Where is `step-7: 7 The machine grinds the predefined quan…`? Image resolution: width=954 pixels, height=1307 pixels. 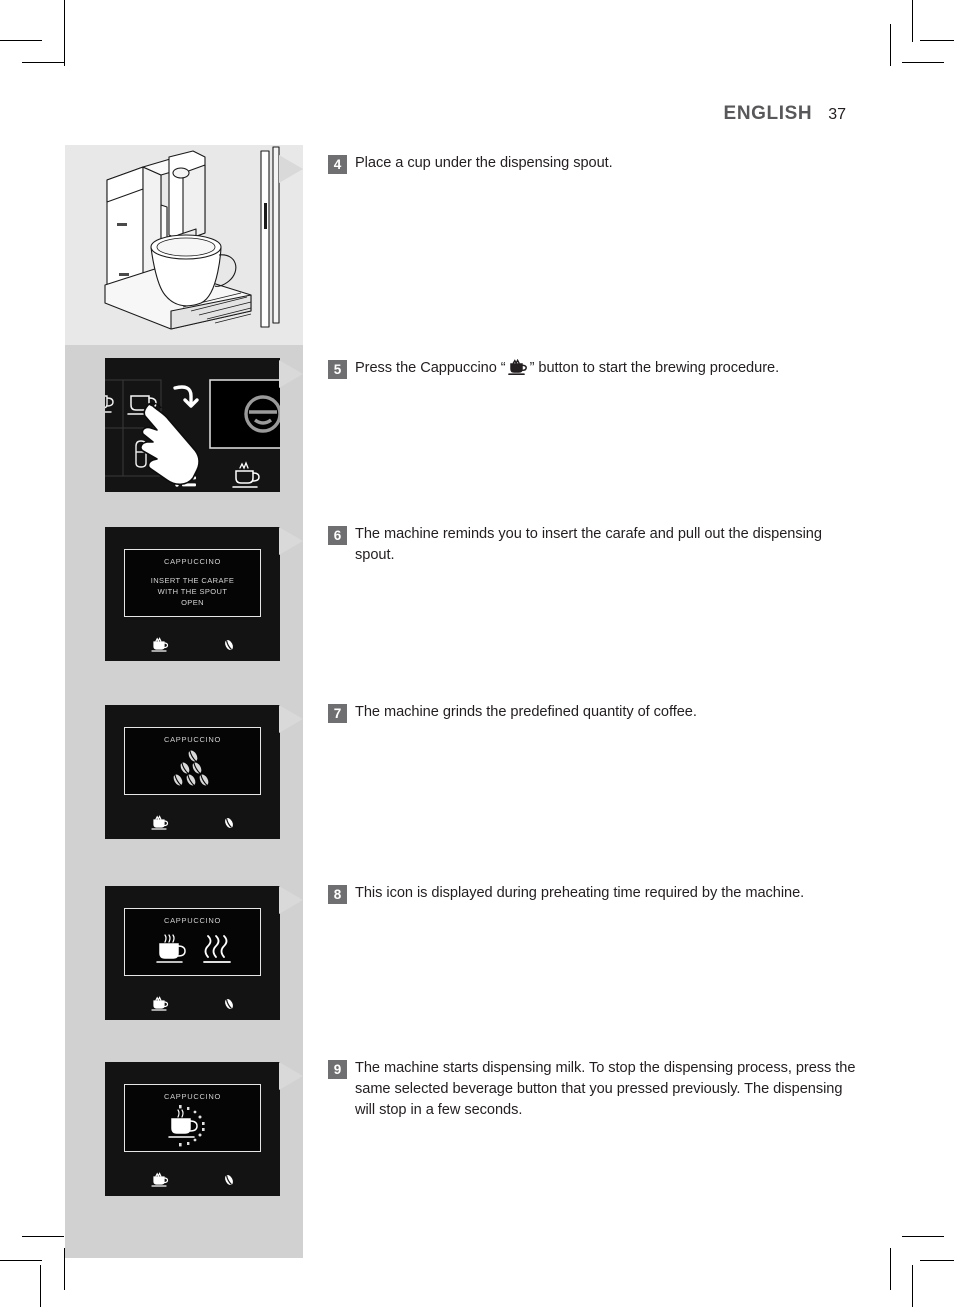 step-7: 7 The machine grinds the predefined quan… is located at coordinates (593, 712).